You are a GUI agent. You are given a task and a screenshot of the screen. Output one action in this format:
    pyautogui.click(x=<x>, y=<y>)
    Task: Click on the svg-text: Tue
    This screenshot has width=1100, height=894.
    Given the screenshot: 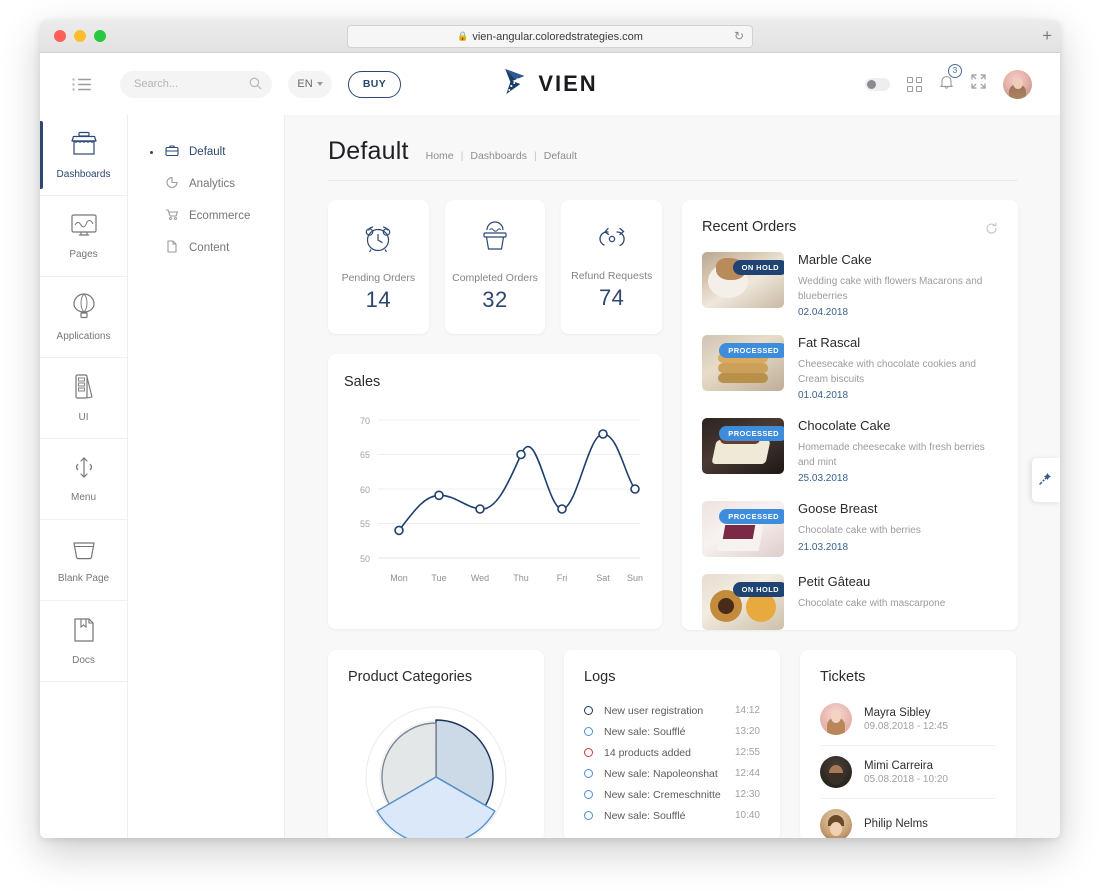 What is the action you would take?
    pyautogui.click(x=438, y=578)
    